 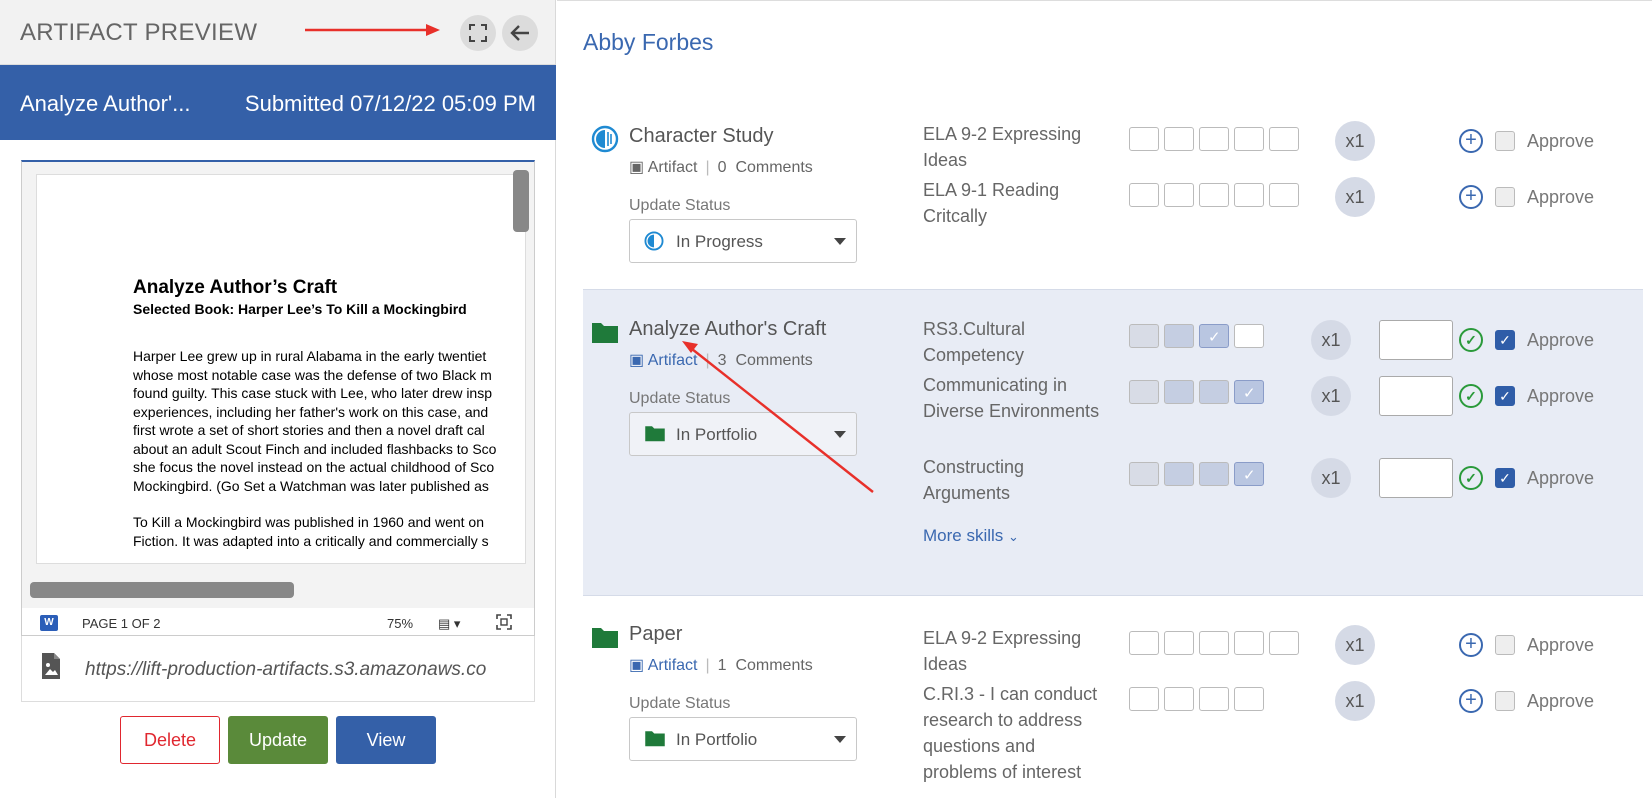 What do you see at coordinates (727, 329) in the screenshot?
I see `artifact-title: Analyze Author's Craft` at bounding box center [727, 329].